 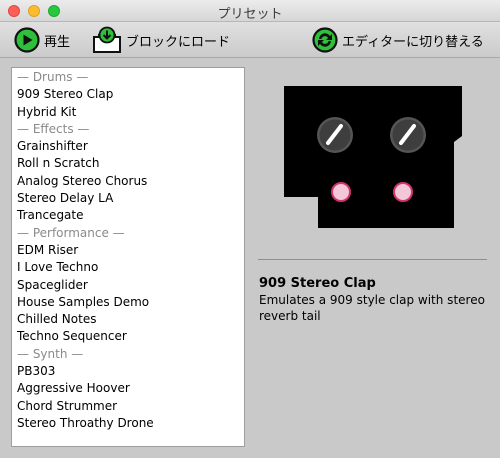 I want to click on load-to-block-label: ブロックにロード, so click(x=178, y=42).